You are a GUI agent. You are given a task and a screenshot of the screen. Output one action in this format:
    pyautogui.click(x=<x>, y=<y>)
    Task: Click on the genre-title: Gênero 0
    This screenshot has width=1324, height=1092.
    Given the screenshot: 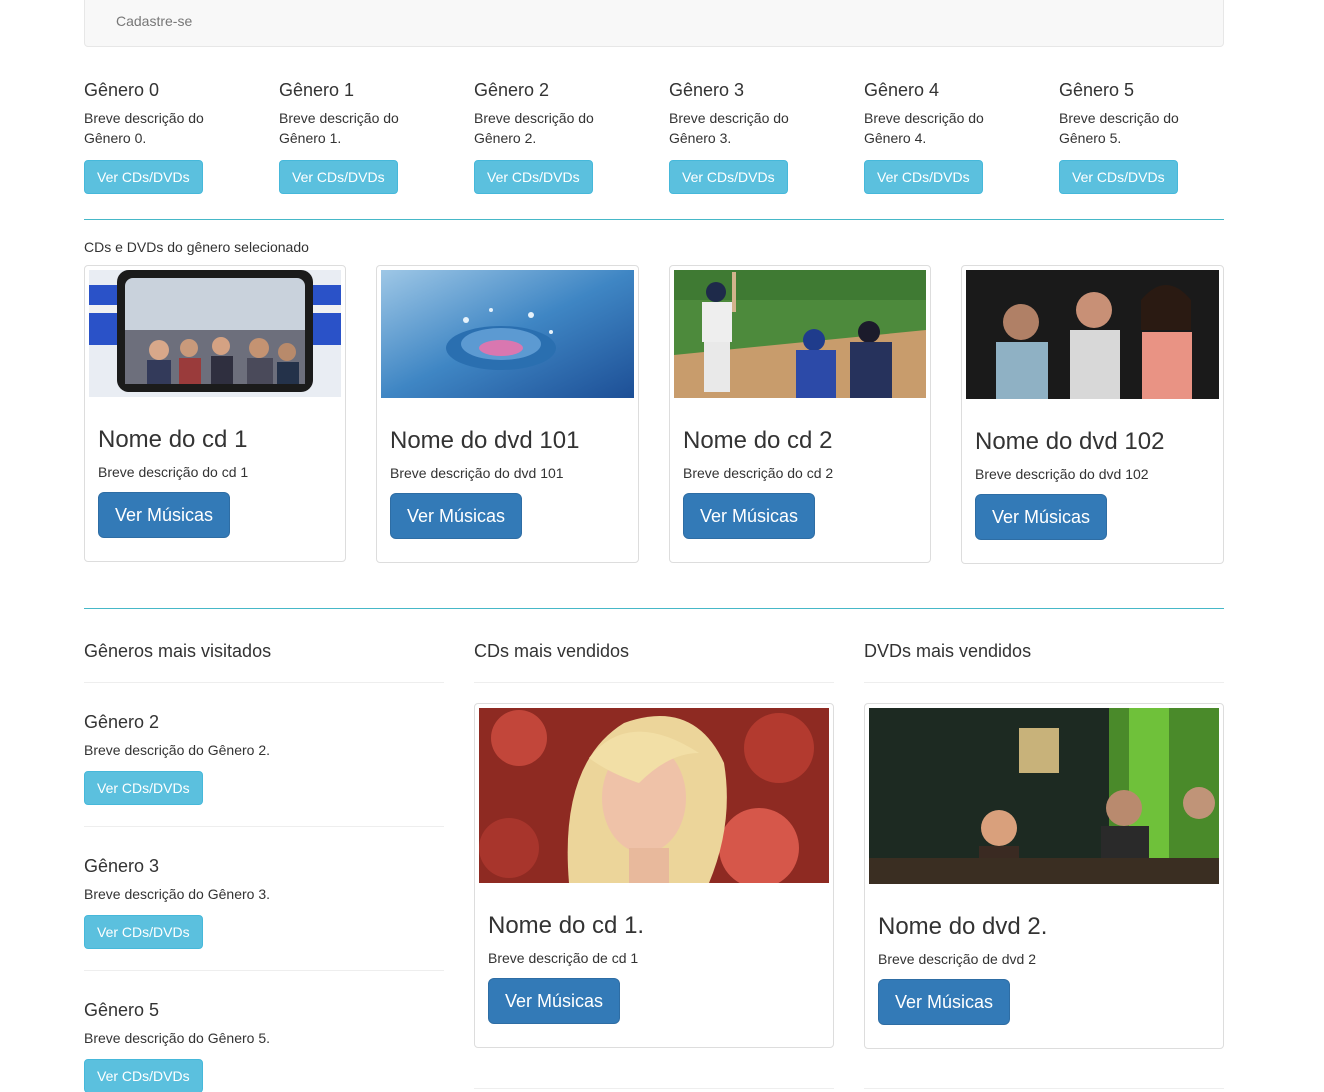 What is the action you would take?
    pyautogui.click(x=122, y=90)
    